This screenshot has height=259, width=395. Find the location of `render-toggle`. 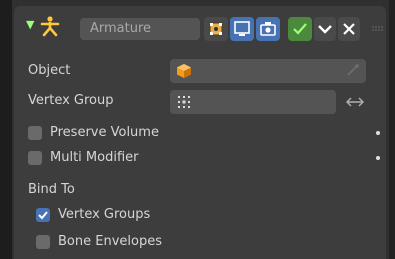

render-toggle is located at coordinates (268, 29).